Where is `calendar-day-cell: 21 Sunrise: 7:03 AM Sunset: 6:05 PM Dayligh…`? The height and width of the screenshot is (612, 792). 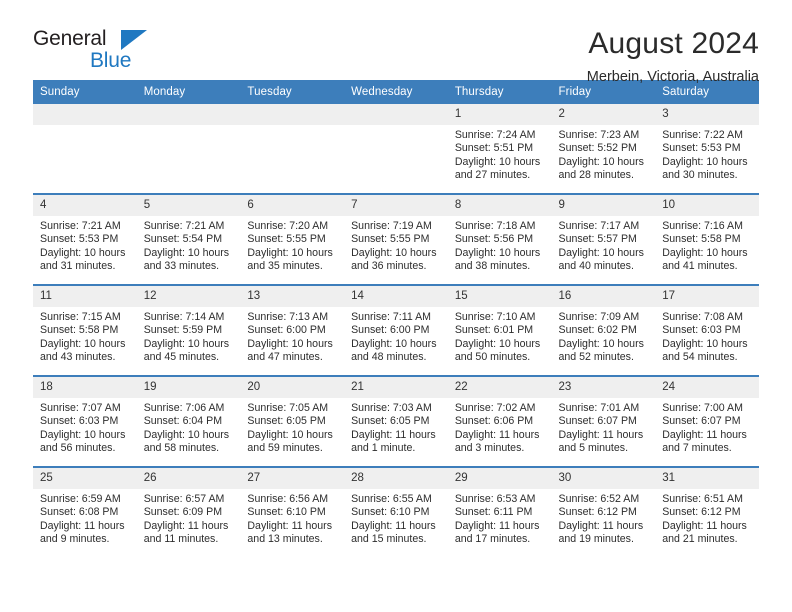
calendar-day-cell: 21 Sunrise: 7:03 AM Sunset: 6:05 PM Dayligh… is located at coordinates (396, 421).